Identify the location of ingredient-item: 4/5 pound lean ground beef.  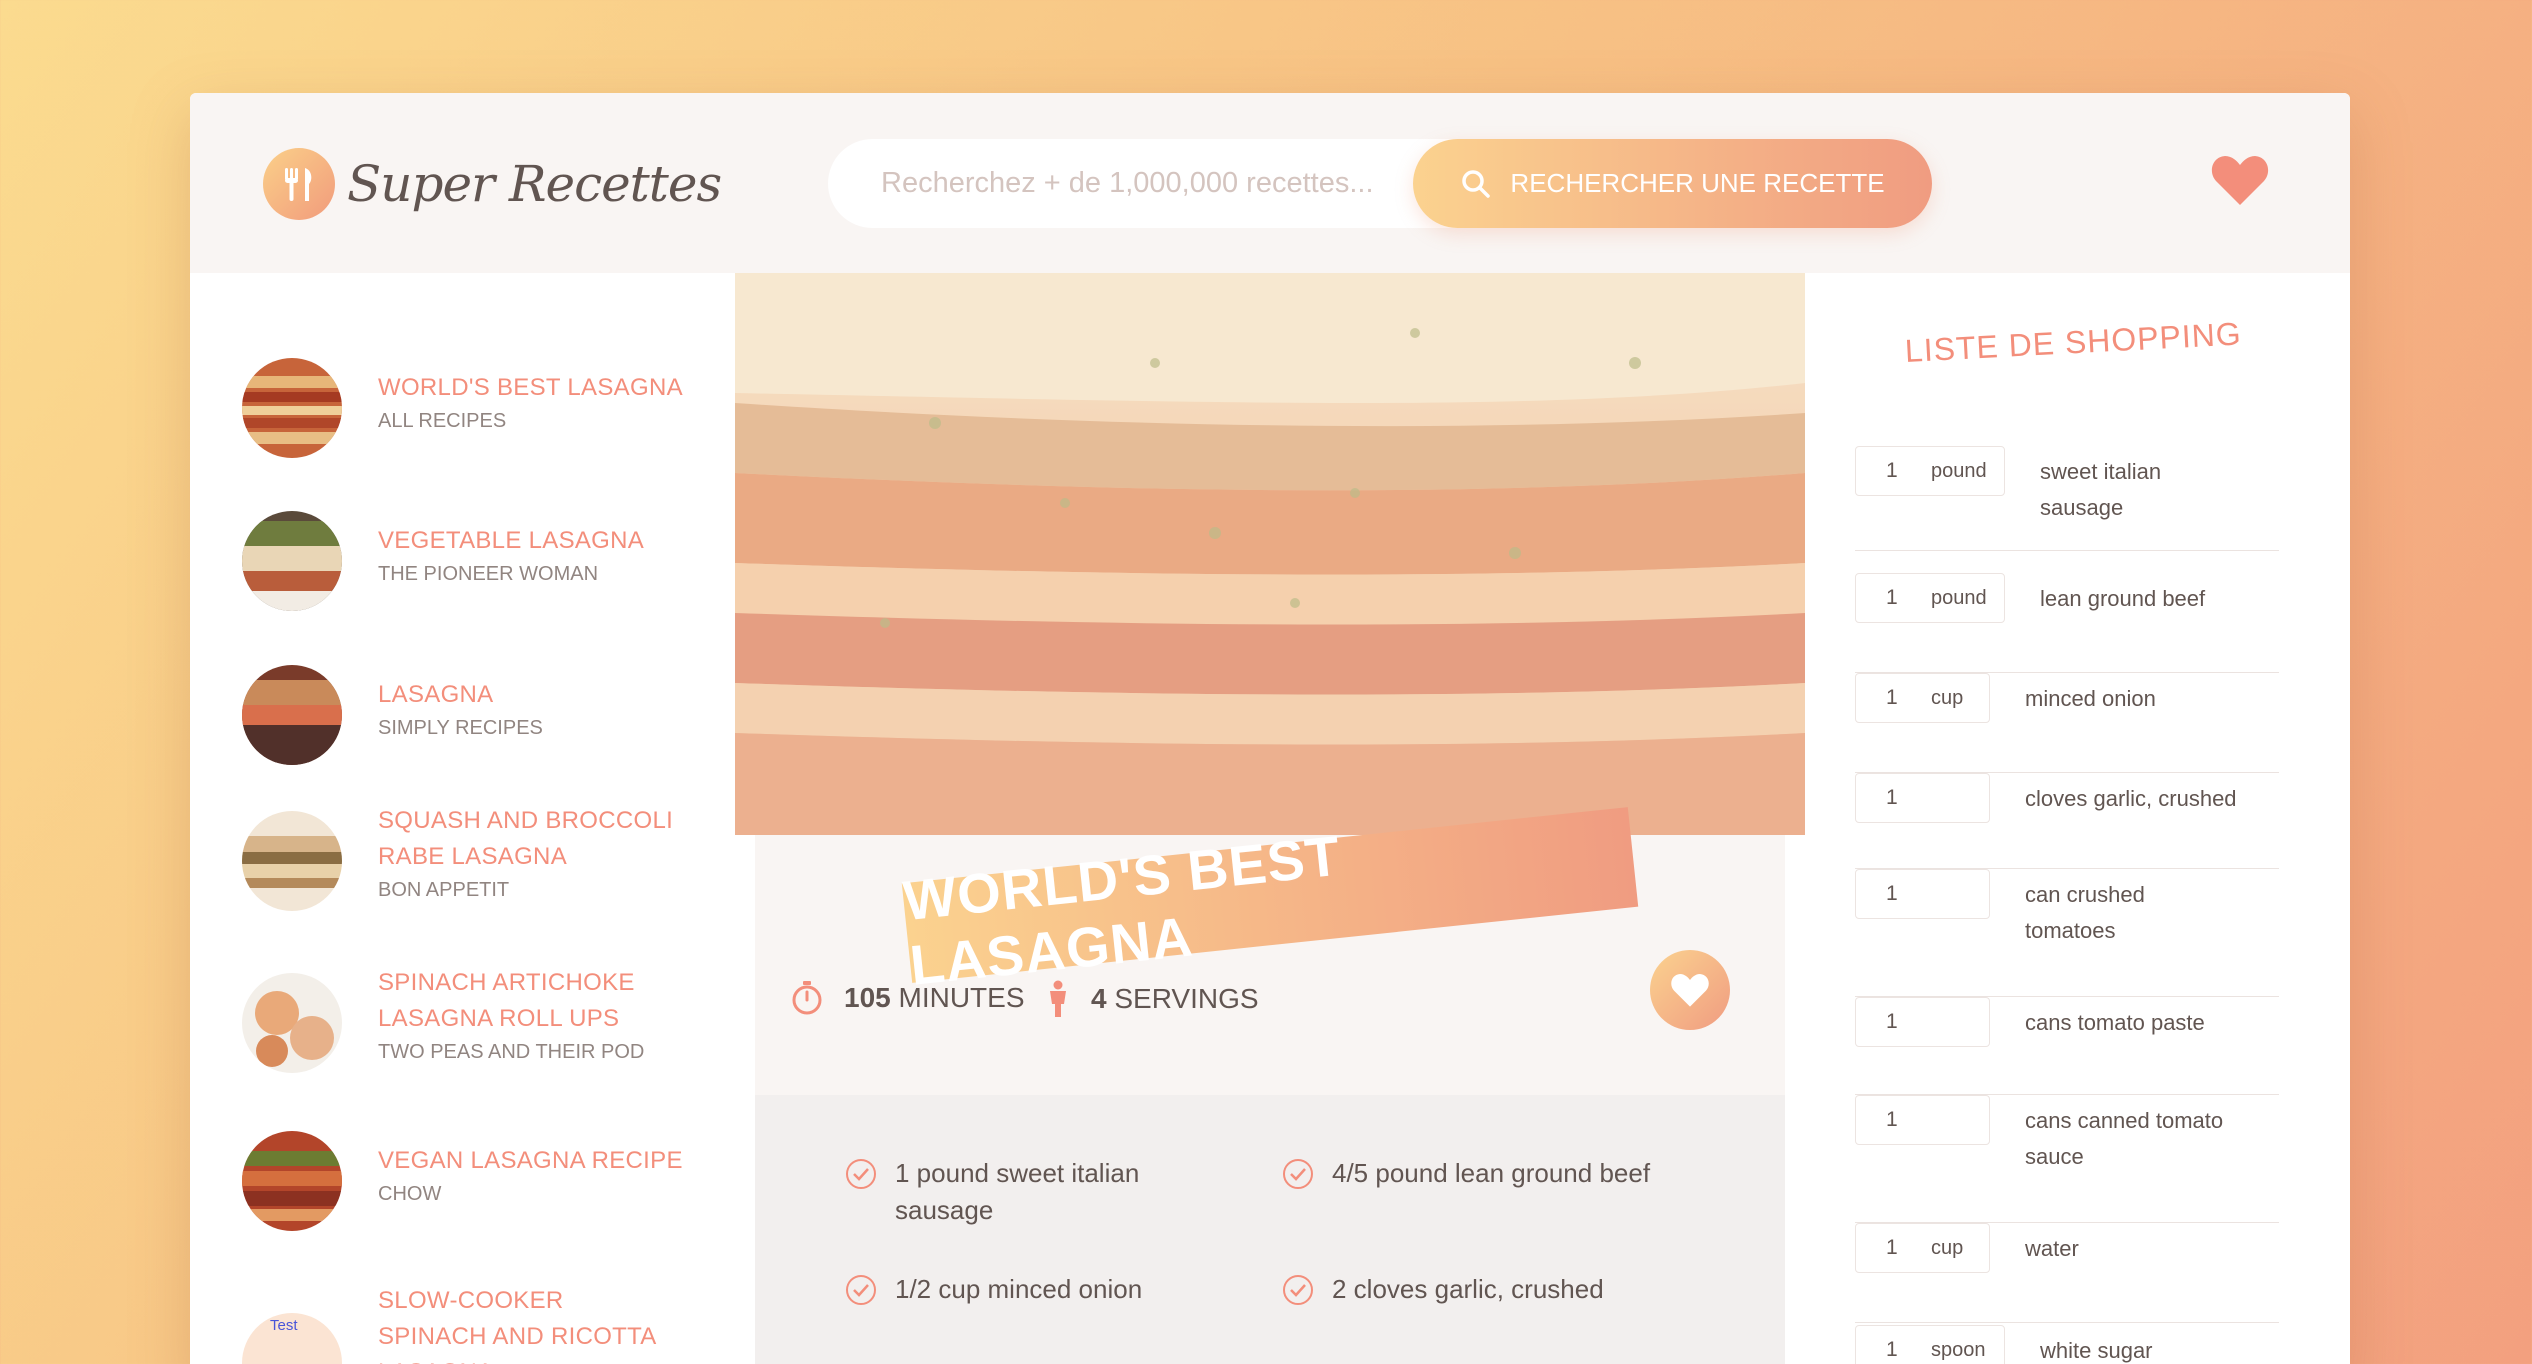
(1497, 1173).